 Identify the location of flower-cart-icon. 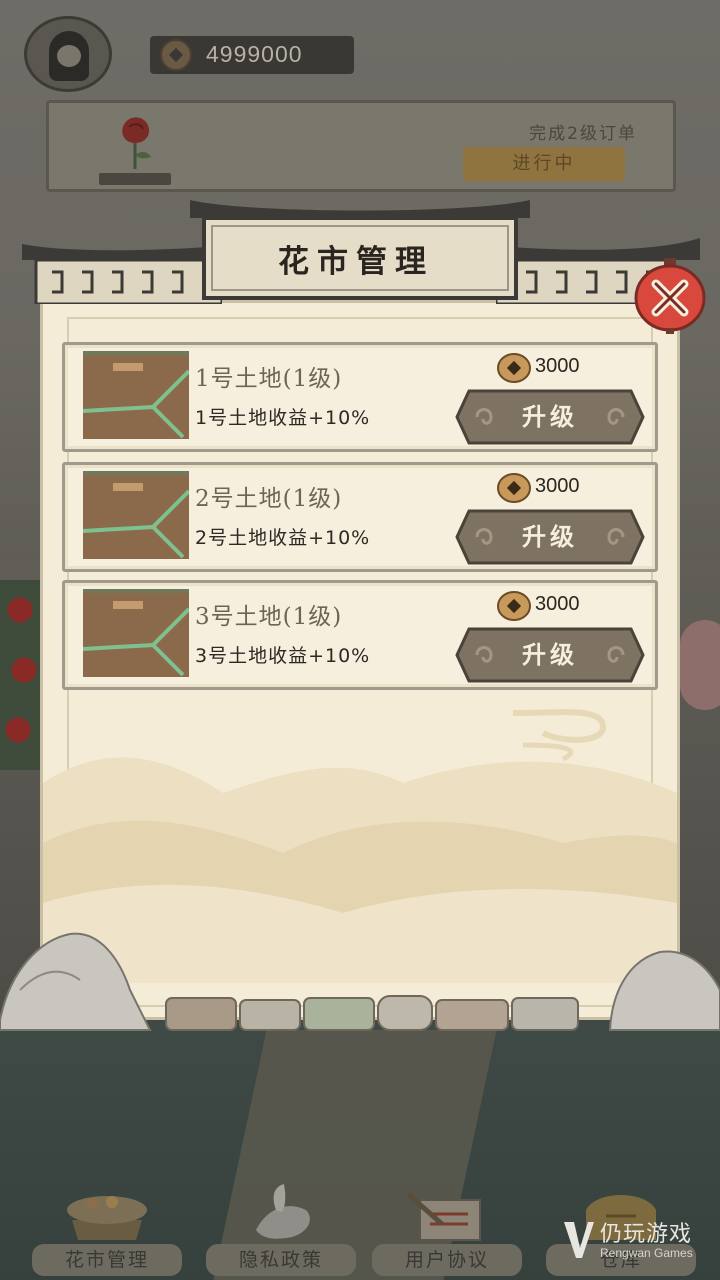
(107, 1218).